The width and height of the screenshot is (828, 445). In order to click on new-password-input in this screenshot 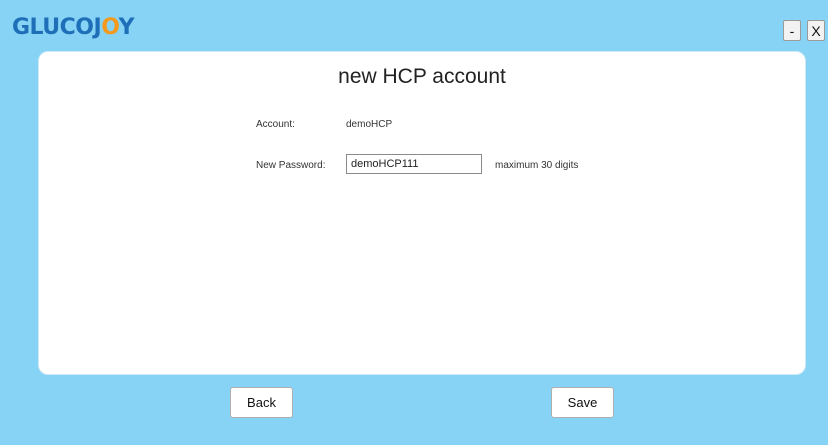, I will do `click(414, 164)`.